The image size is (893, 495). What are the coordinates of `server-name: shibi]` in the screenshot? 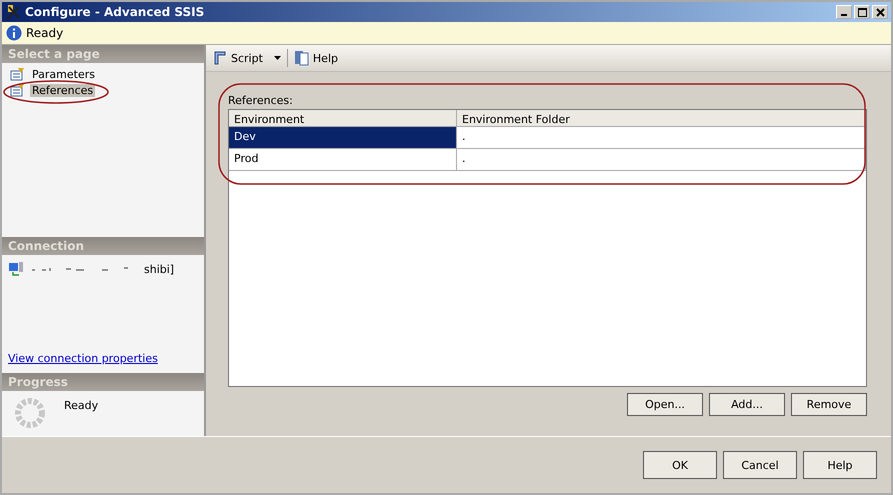 It's located at (159, 269).